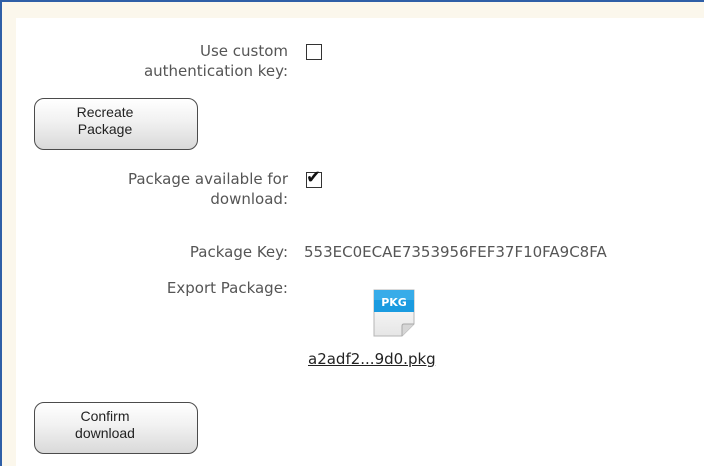  I want to click on package-key-label: Package Key:, so click(238, 252).